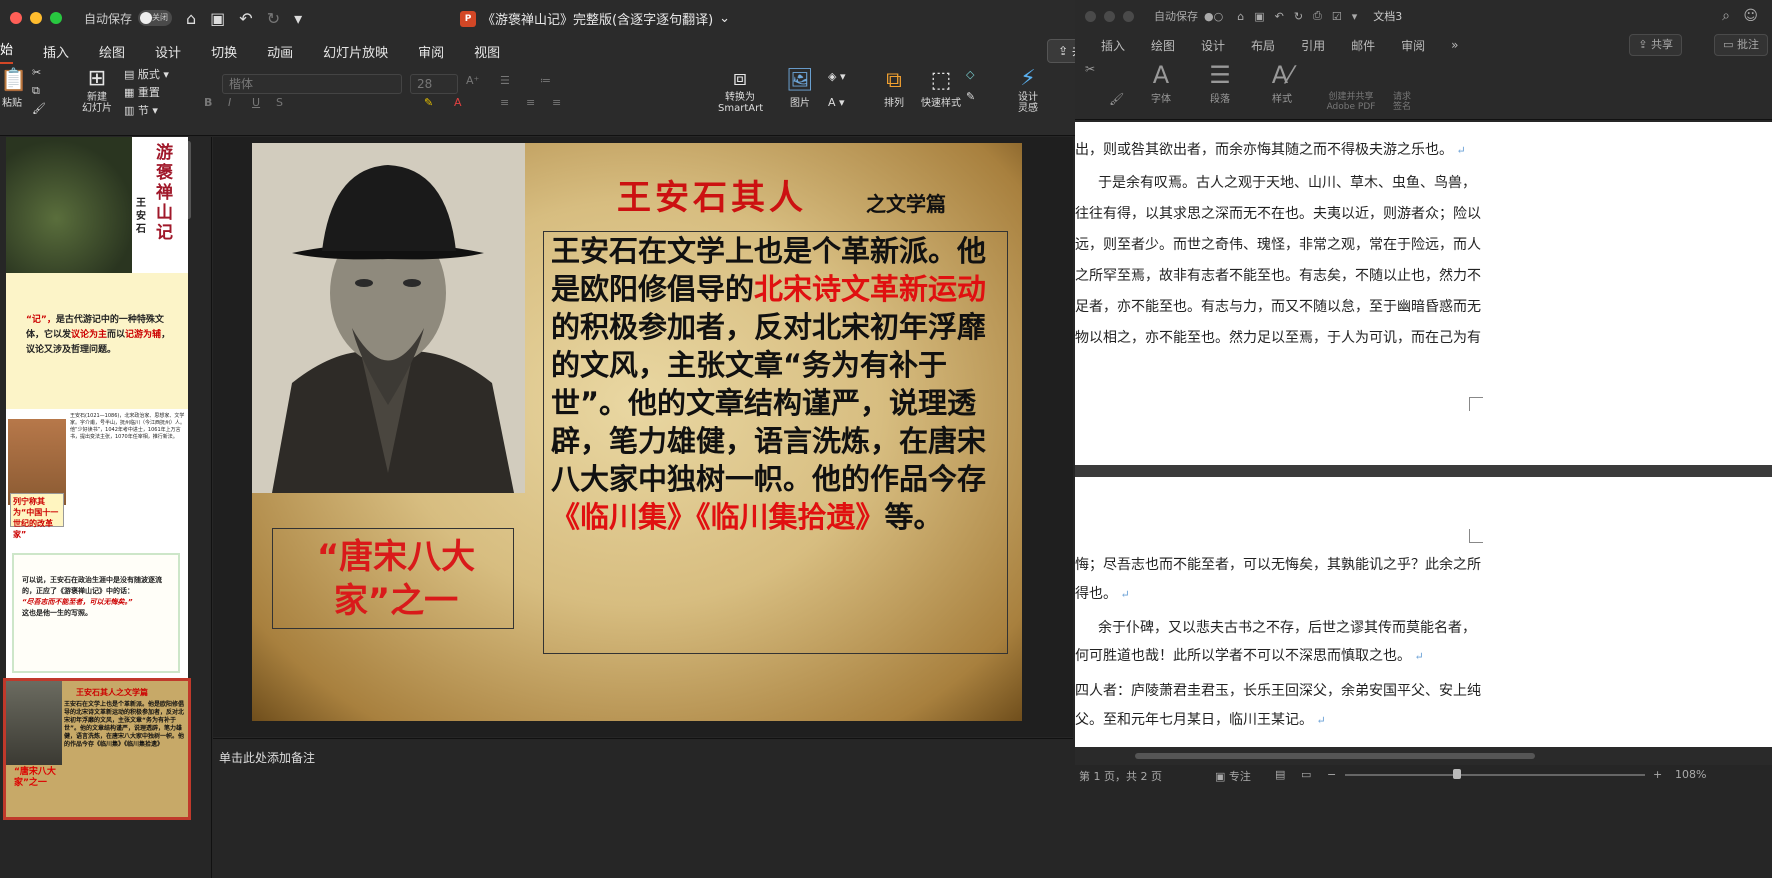 This screenshot has height=878, width=1772. What do you see at coordinates (1163, 45) in the screenshot?
I see `word-tab-draw: 绘图` at bounding box center [1163, 45].